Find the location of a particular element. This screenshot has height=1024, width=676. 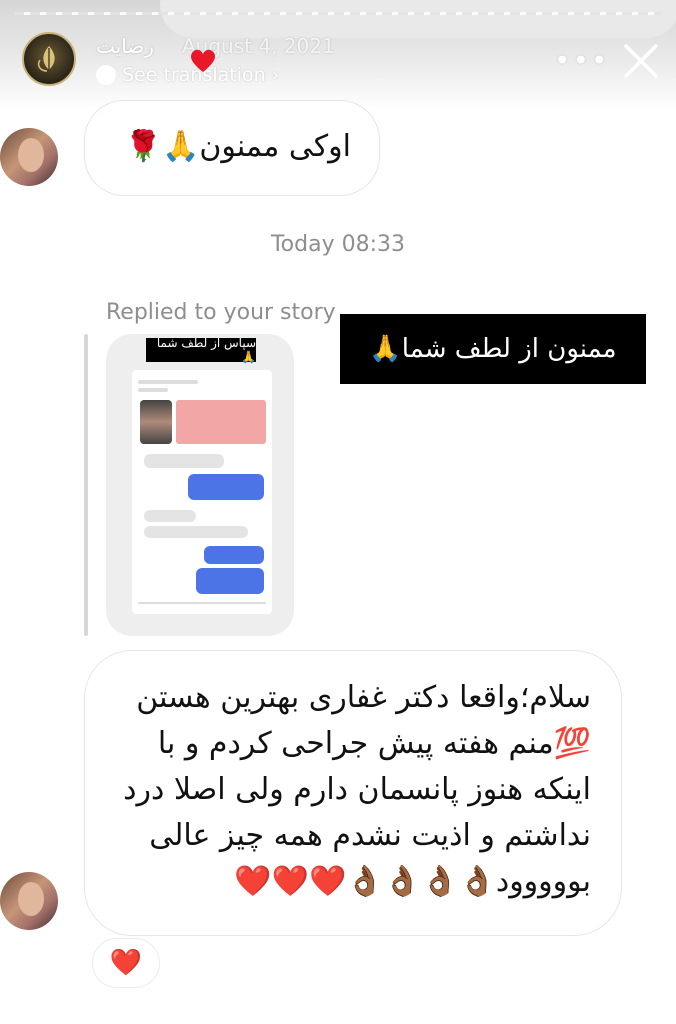

timestamp-divider: Today 08:33 is located at coordinates (338, 244).